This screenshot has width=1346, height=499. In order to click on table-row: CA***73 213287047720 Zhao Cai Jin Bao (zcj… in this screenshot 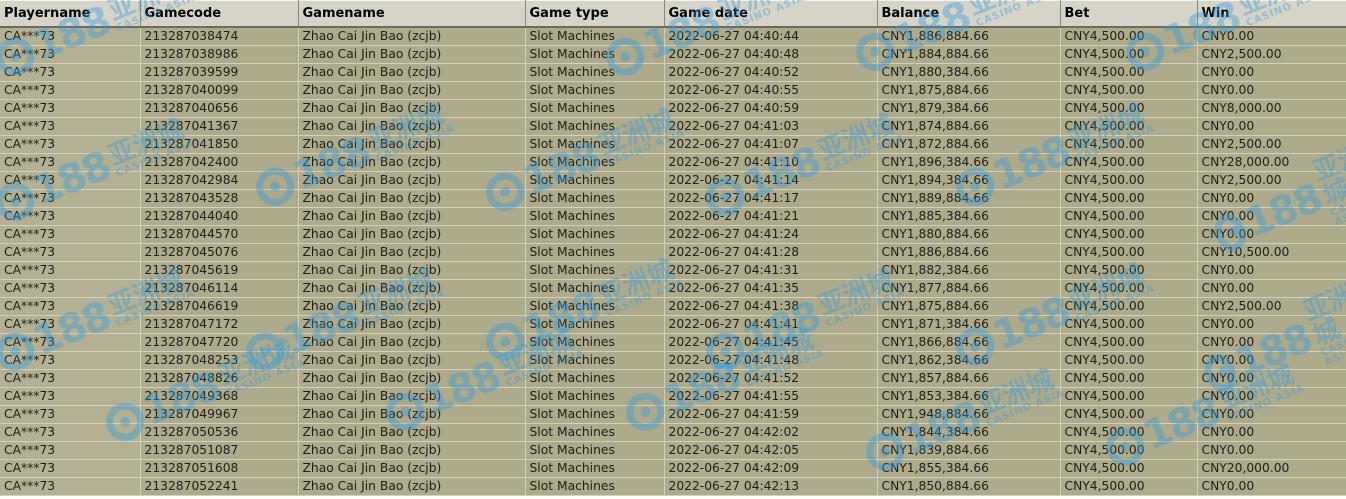, I will do `click(673, 342)`.